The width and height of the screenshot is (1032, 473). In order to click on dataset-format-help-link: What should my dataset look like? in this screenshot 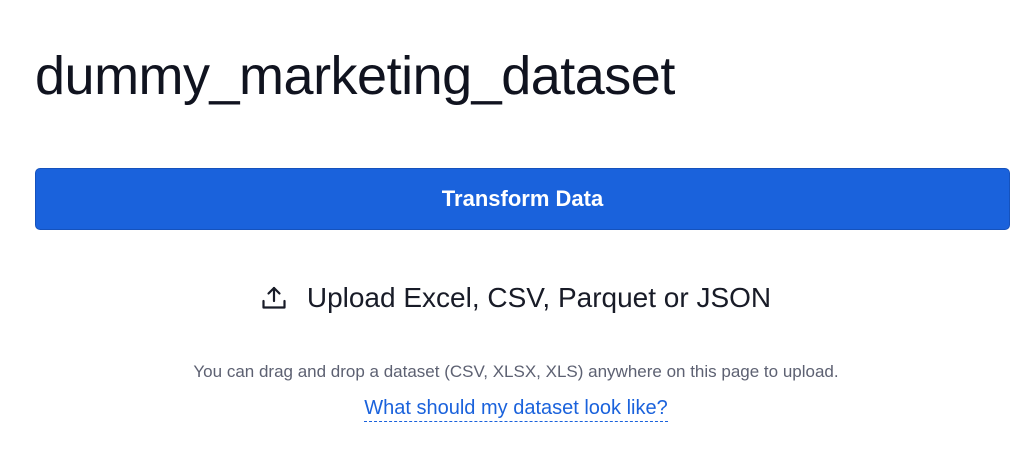, I will do `click(516, 408)`.